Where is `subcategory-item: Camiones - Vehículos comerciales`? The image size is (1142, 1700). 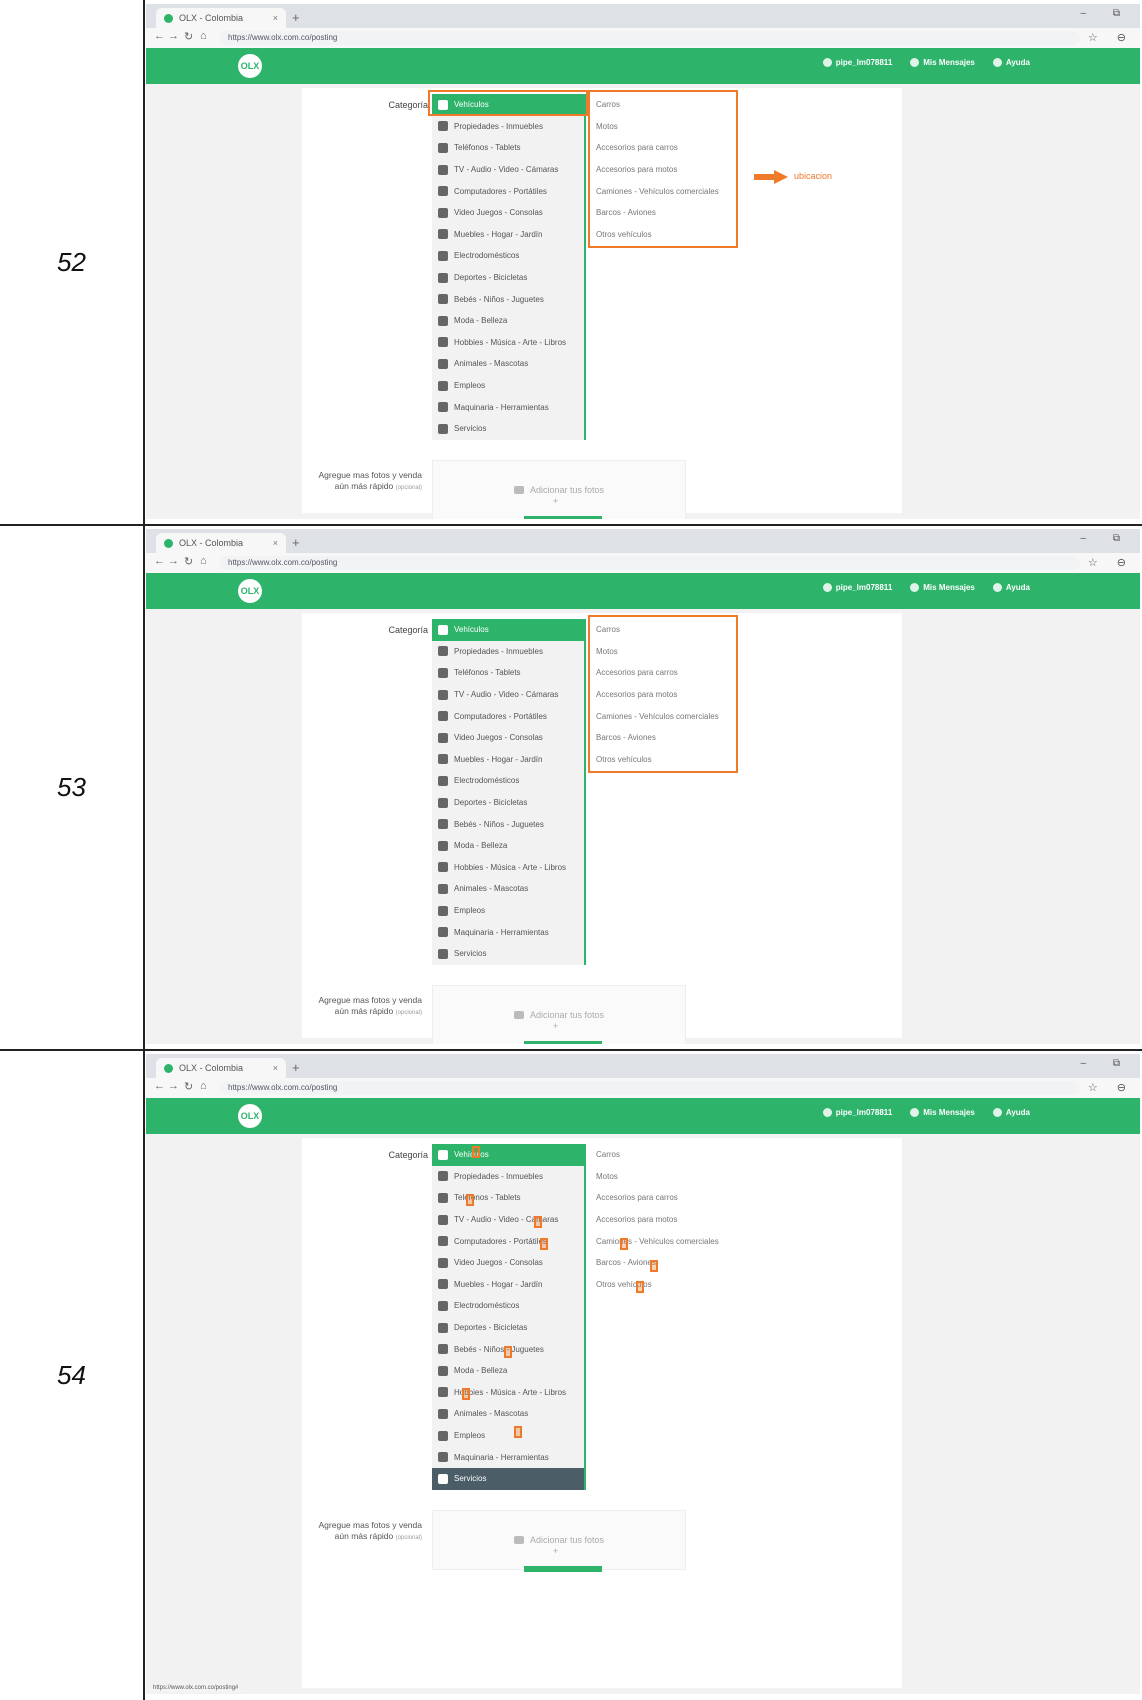 subcategory-item: Camiones - Vehículos comerciales is located at coordinates (665, 1241).